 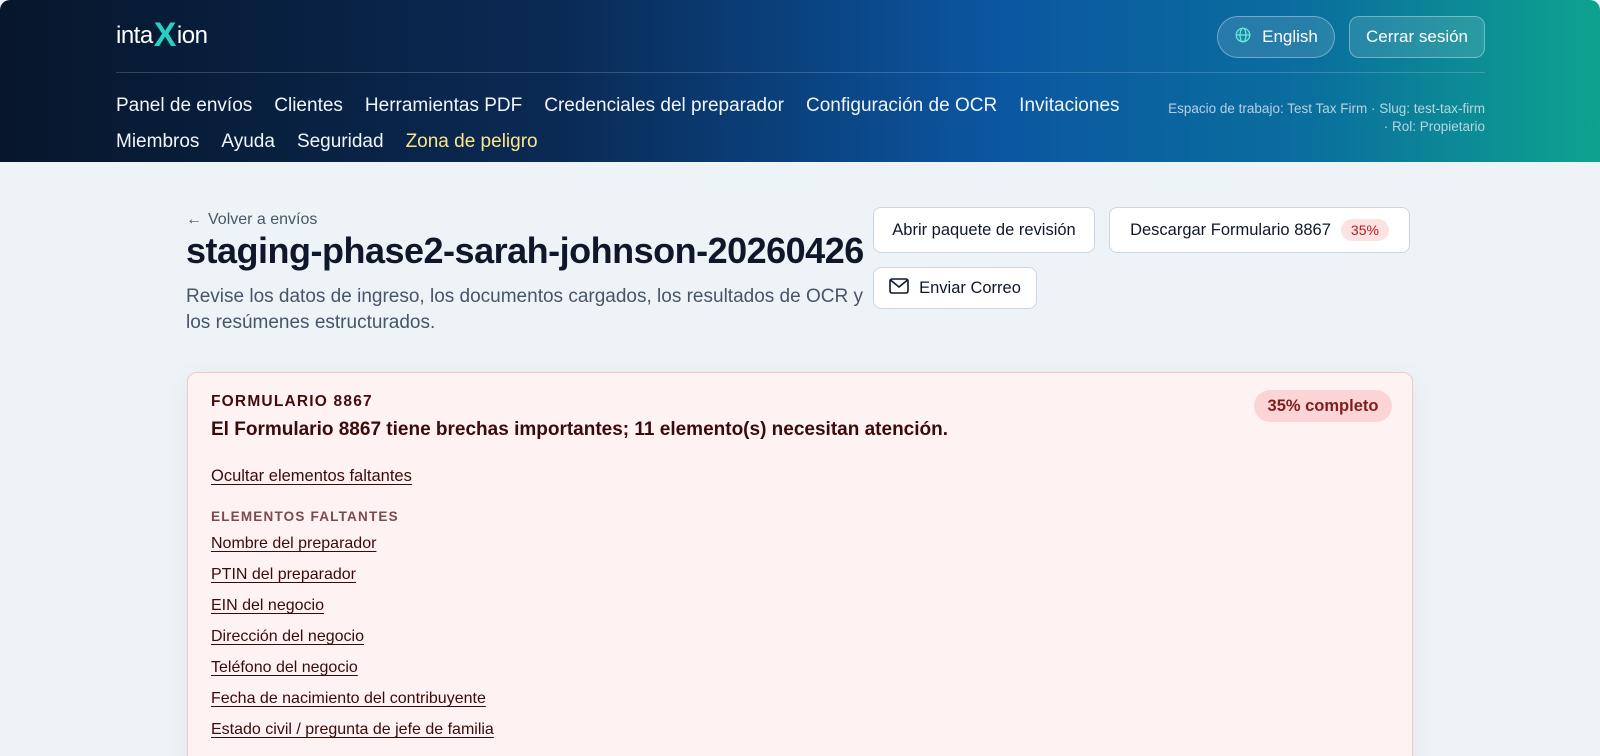 What do you see at coordinates (443, 106) in the screenshot?
I see `nav-item-herramientas-pdf: Herramientas PDF` at bounding box center [443, 106].